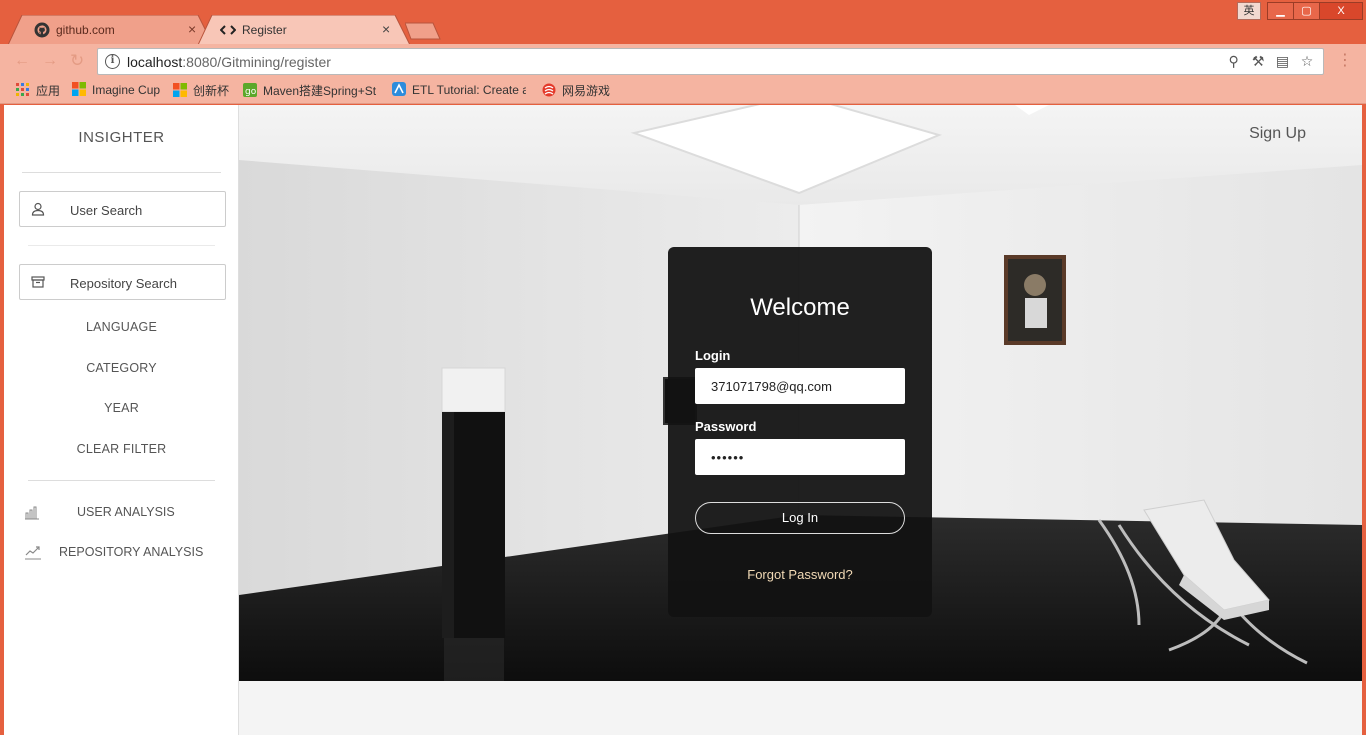 This screenshot has width=1366, height=735. What do you see at coordinates (32, 513) in the screenshot?
I see `bar-chart-icon` at bounding box center [32, 513].